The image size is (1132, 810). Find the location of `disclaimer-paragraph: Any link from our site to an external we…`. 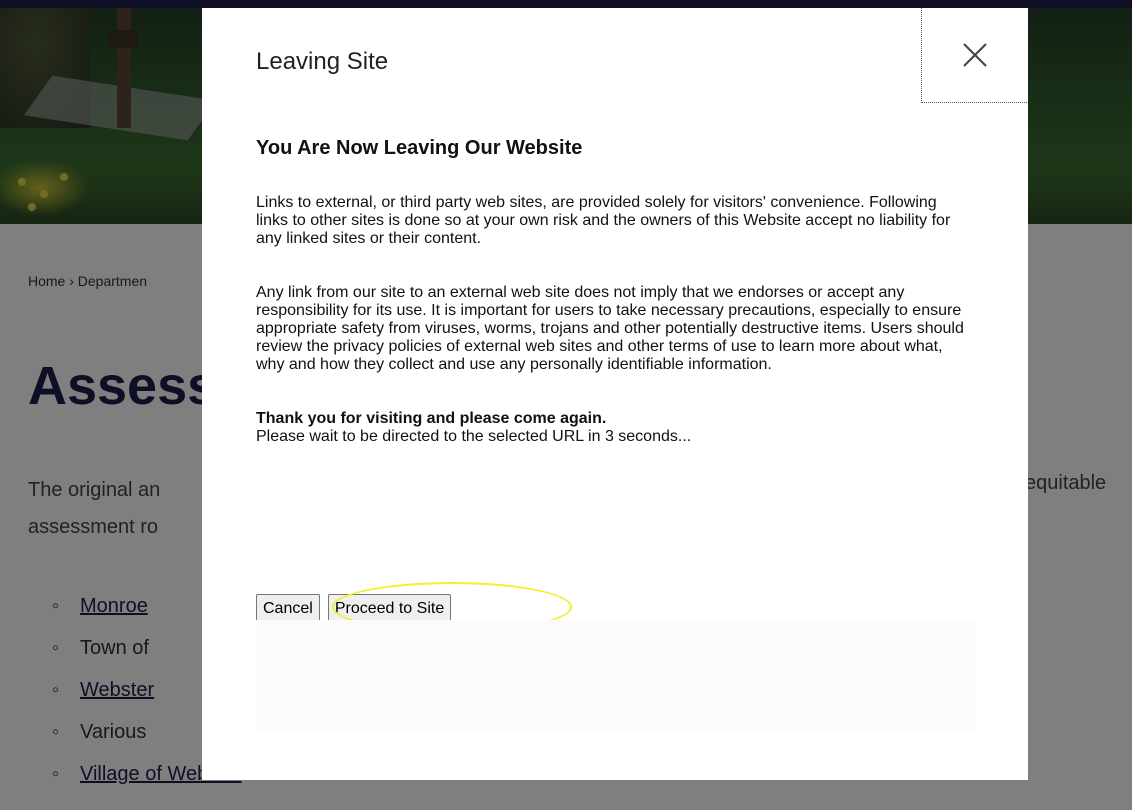

disclaimer-paragraph: Any link from our site to an external we… is located at coordinates (610, 328).